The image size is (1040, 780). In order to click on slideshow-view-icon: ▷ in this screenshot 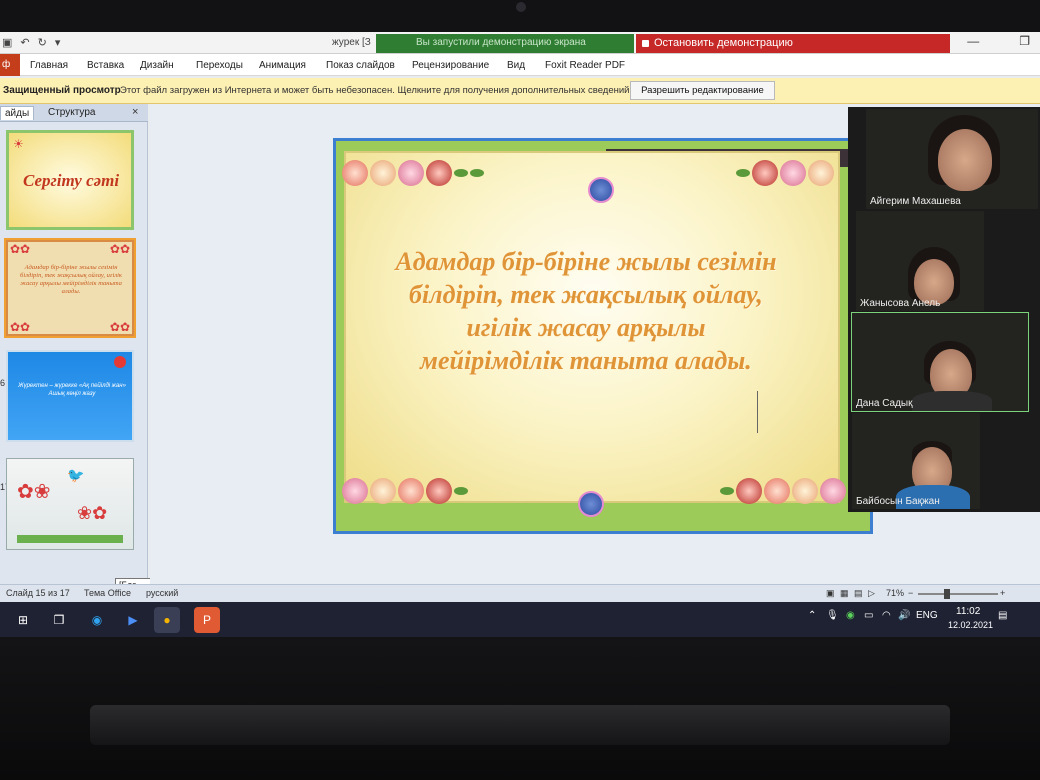, I will do `click(871, 593)`.